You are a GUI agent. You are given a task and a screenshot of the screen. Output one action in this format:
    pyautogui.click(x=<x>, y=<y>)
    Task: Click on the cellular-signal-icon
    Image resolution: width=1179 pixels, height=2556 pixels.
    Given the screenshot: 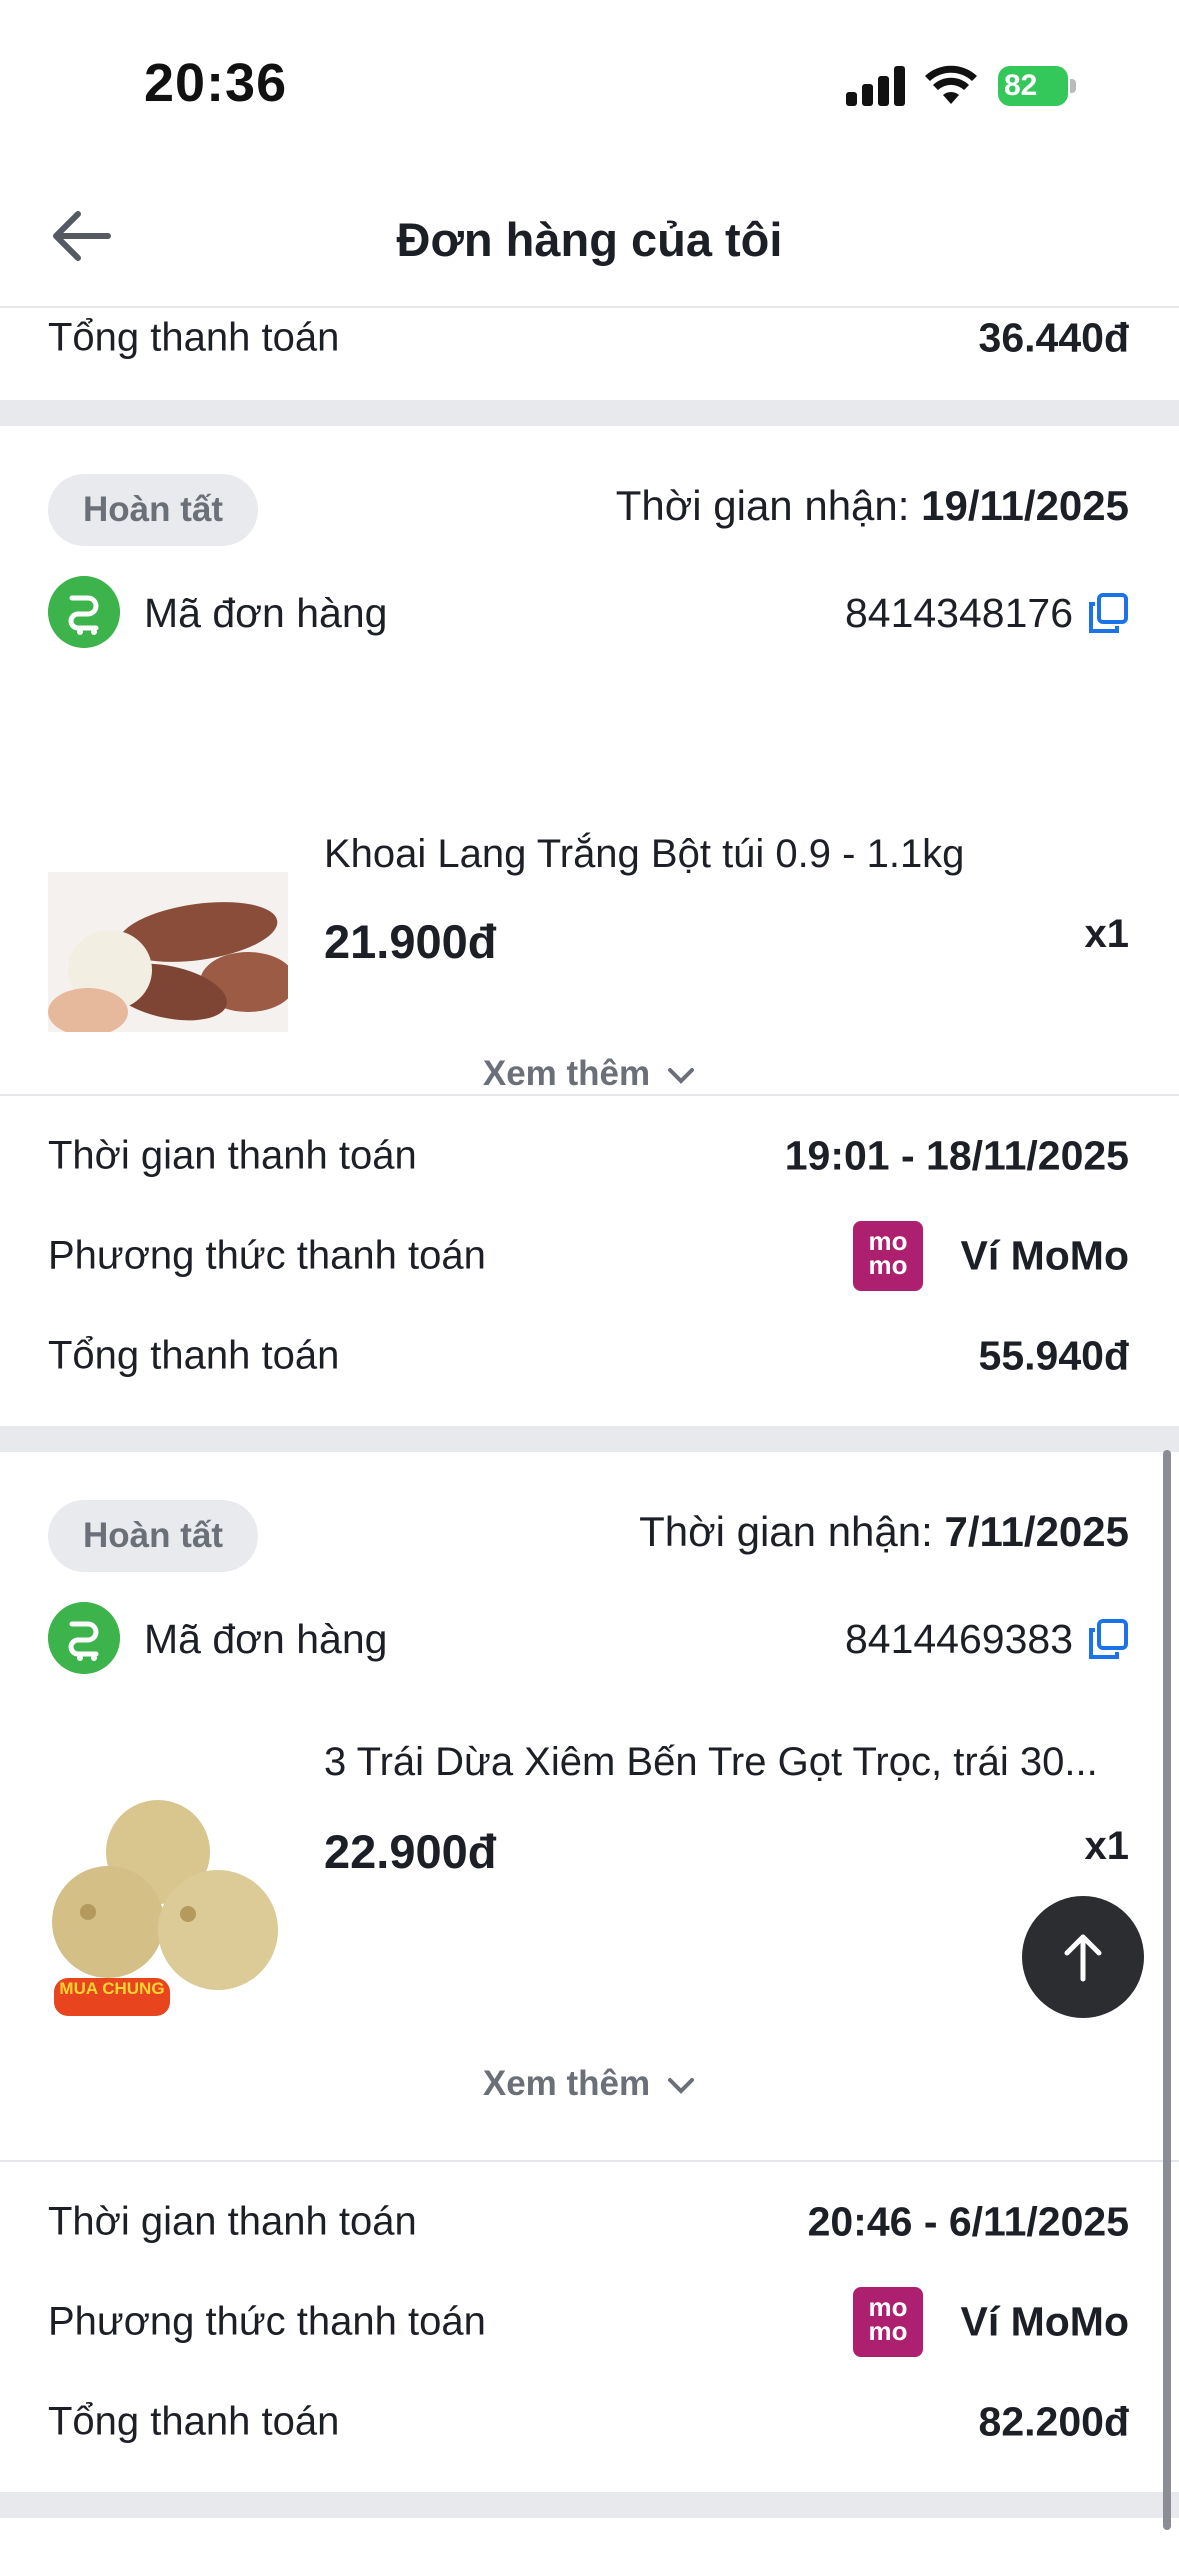 What is the action you would take?
    pyautogui.click(x=876, y=86)
    